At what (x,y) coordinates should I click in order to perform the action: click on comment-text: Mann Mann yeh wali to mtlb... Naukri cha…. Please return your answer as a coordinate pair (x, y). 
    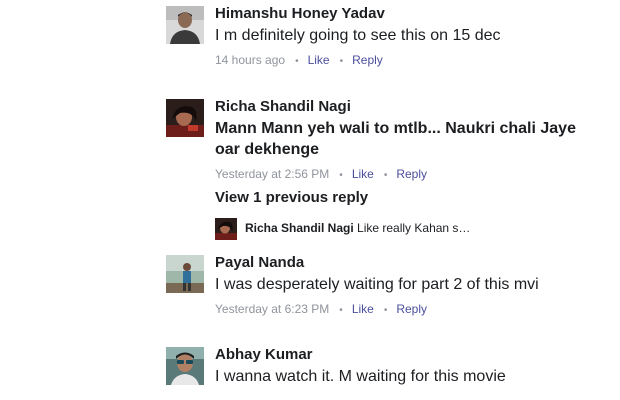
    Looking at the image, I should click on (395, 139).